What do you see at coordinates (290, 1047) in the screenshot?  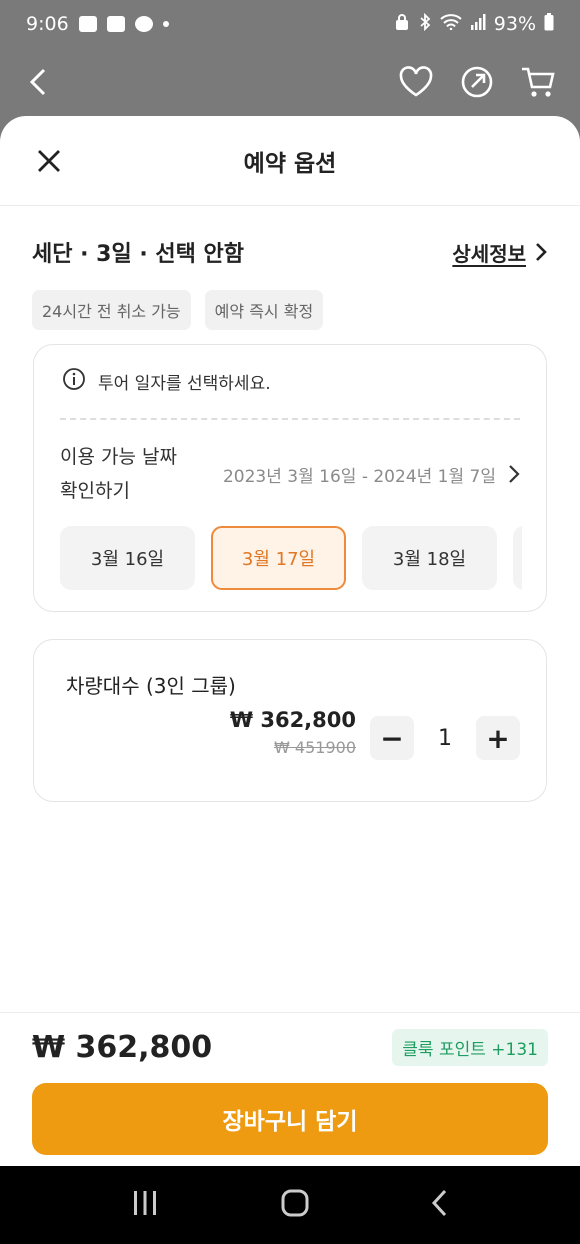 I see `total-row: ₩ 362,800 클룩 포인트 +131` at bounding box center [290, 1047].